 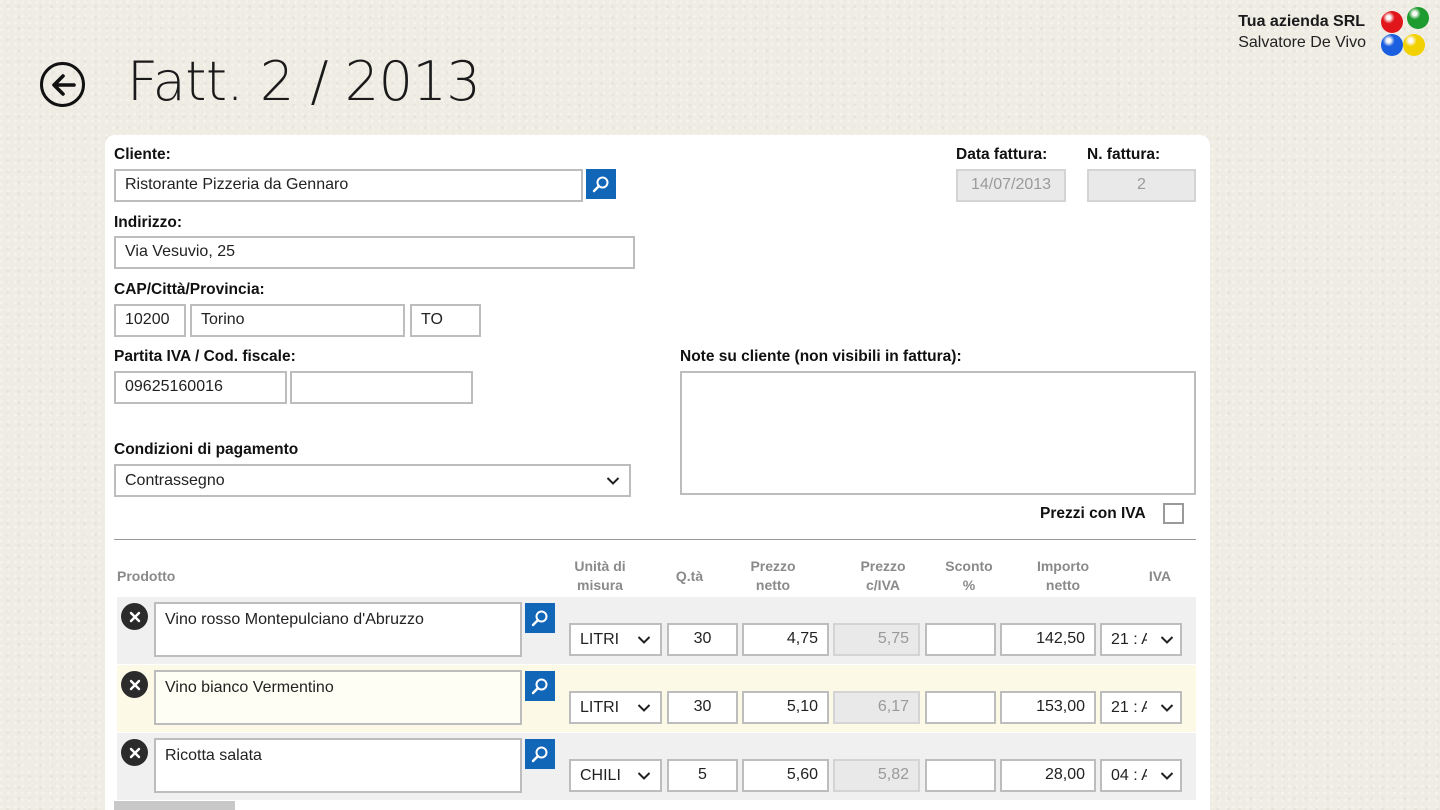 What do you see at coordinates (785, 707) in the screenshot?
I see `prezzo-netto-input: 5,10` at bounding box center [785, 707].